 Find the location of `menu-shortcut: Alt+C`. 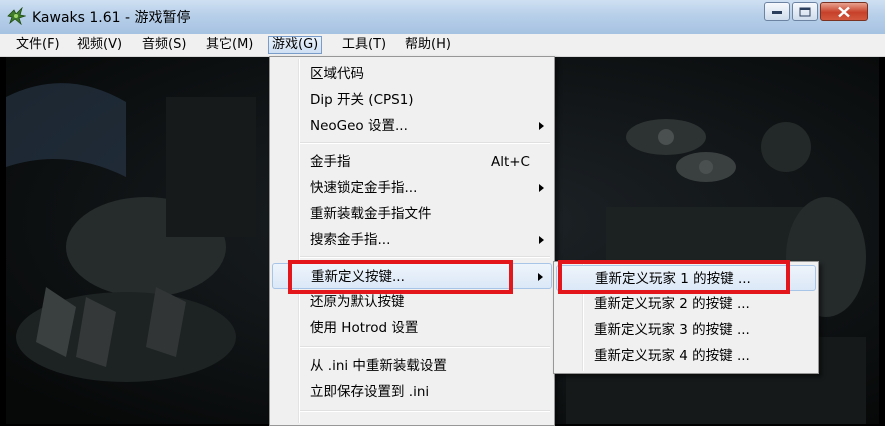

menu-shortcut: Alt+C is located at coordinates (510, 162).